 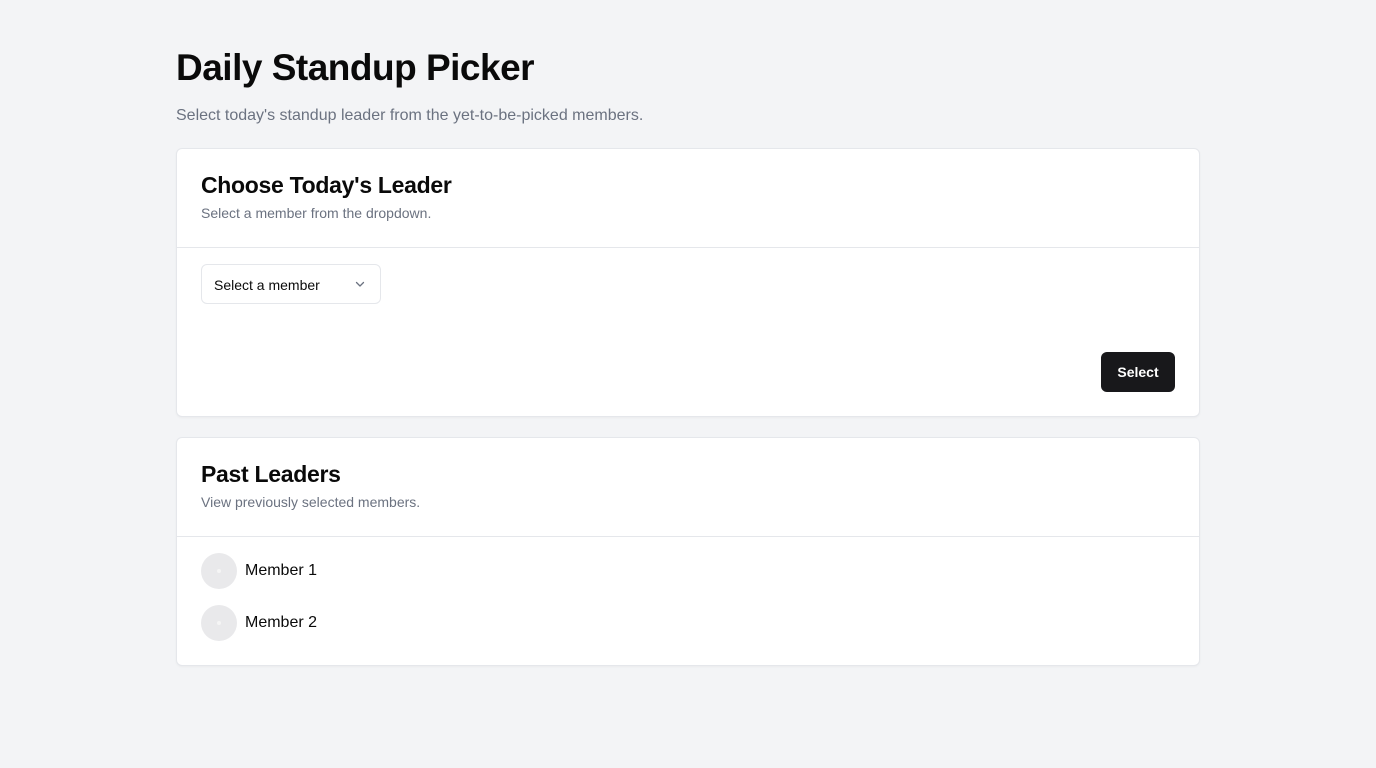 I want to click on card-description: Select a member from the dropdown., so click(x=316, y=213).